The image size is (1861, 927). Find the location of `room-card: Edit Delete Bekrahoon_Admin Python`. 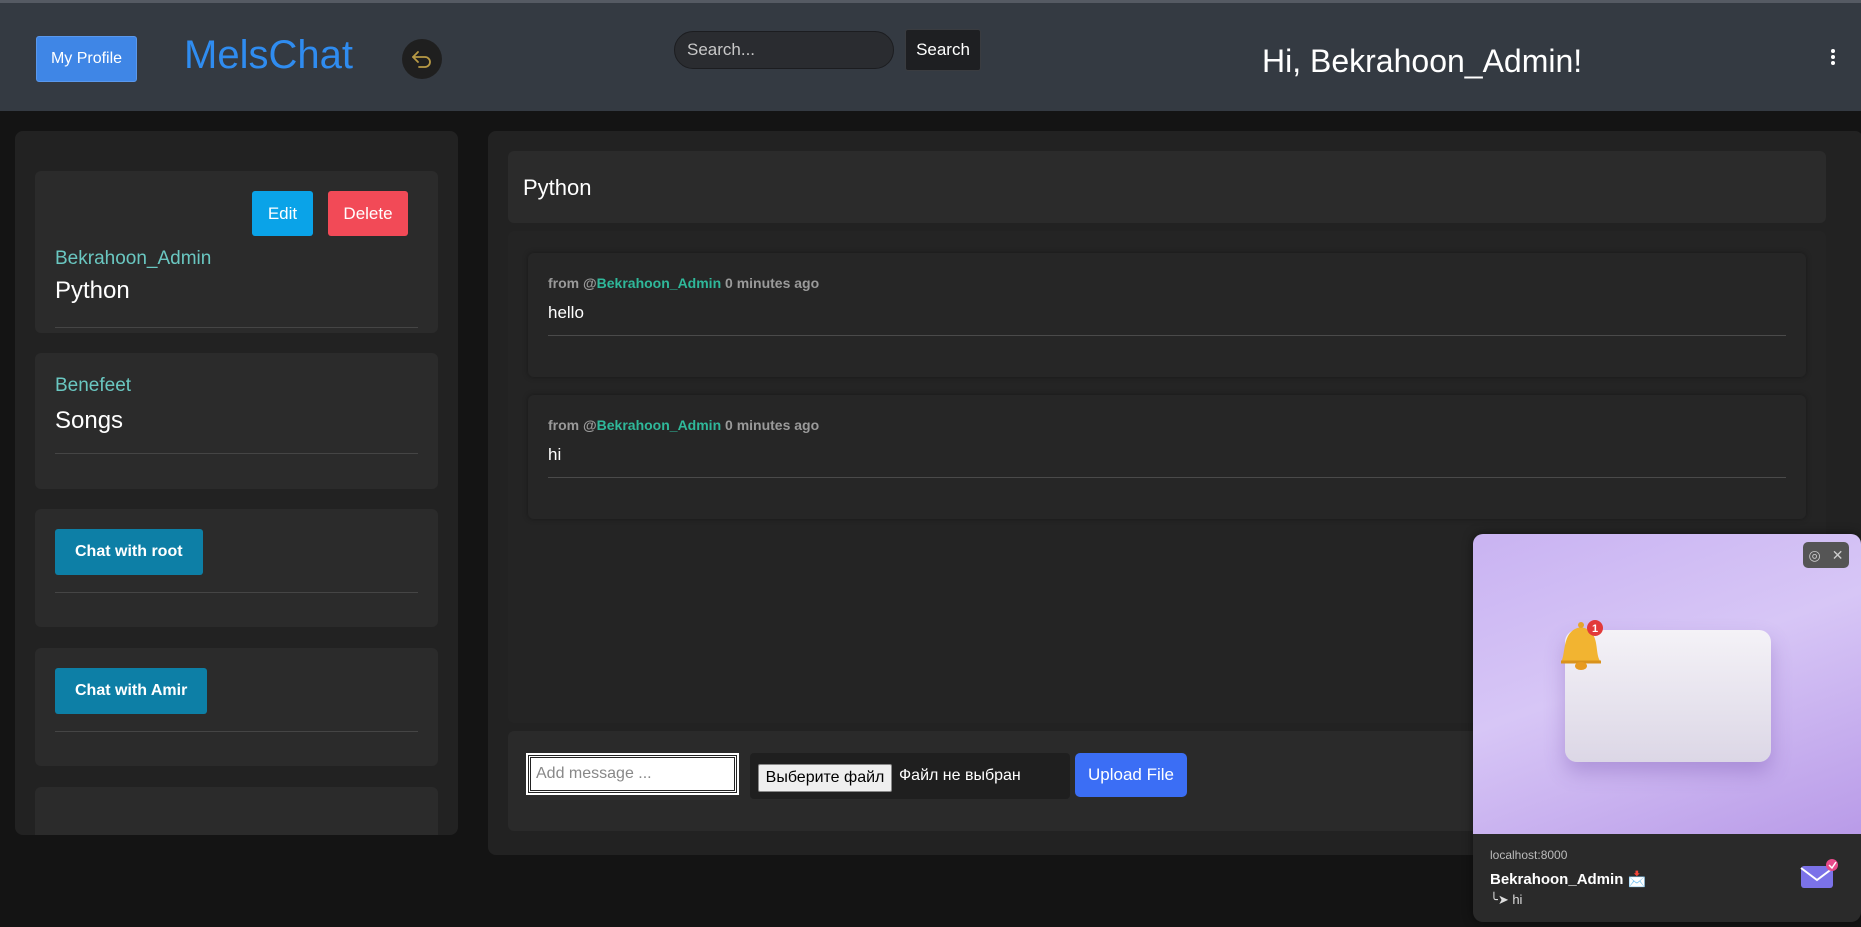

room-card: Edit Delete Bekrahoon_Admin Python is located at coordinates (236, 252).